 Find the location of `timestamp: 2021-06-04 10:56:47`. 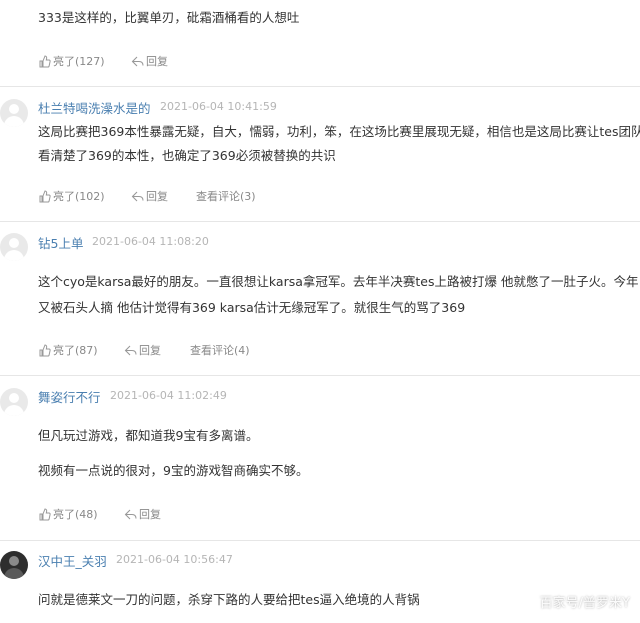

timestamp: 2021-06-04 10:56:47 is located at coordinates (174, 559).